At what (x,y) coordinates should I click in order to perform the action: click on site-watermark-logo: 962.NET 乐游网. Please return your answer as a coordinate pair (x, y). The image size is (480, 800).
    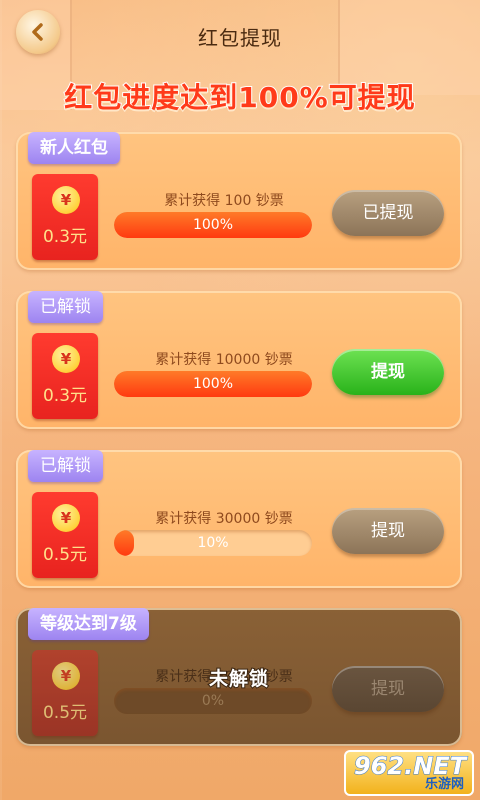
    Looking at the image, I should click on (409, 773).